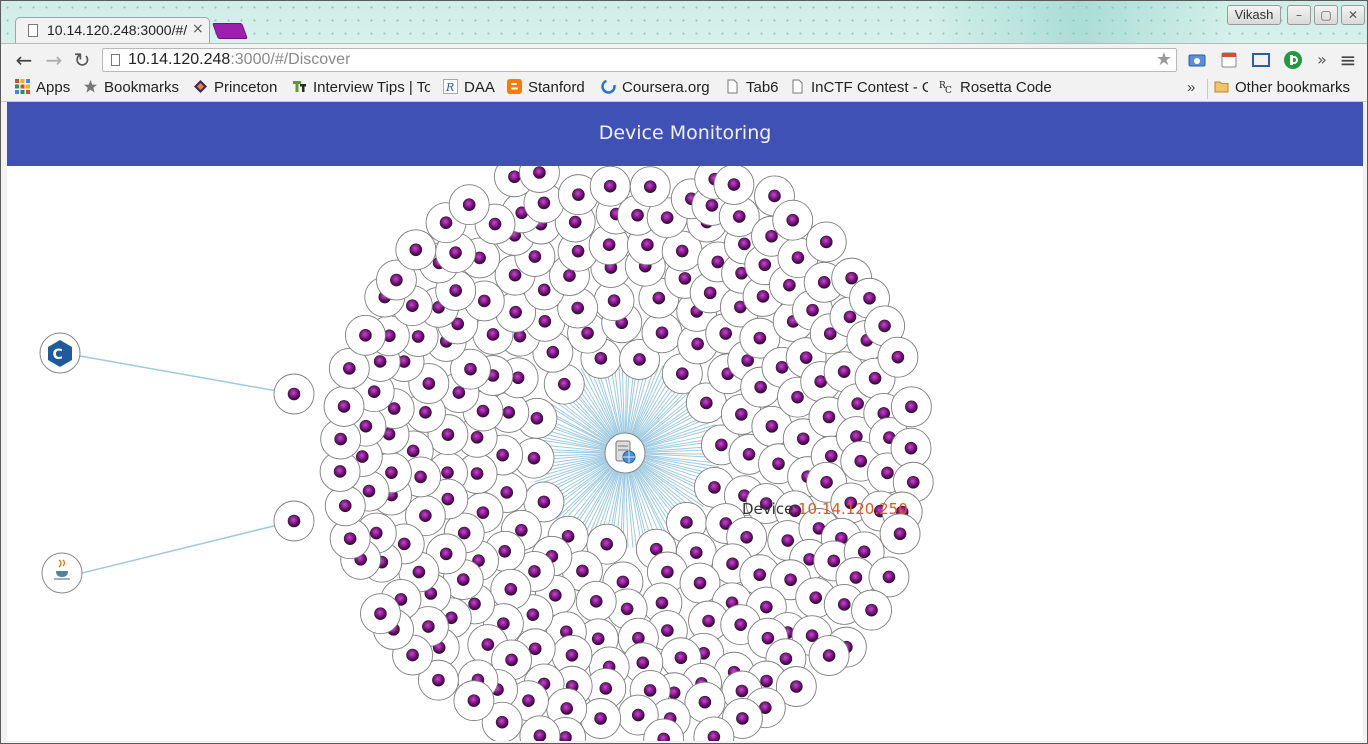 This screenshot has height=744, width=1368. I want to click on bookmarks-overflow-button: », so click(1191, 89).